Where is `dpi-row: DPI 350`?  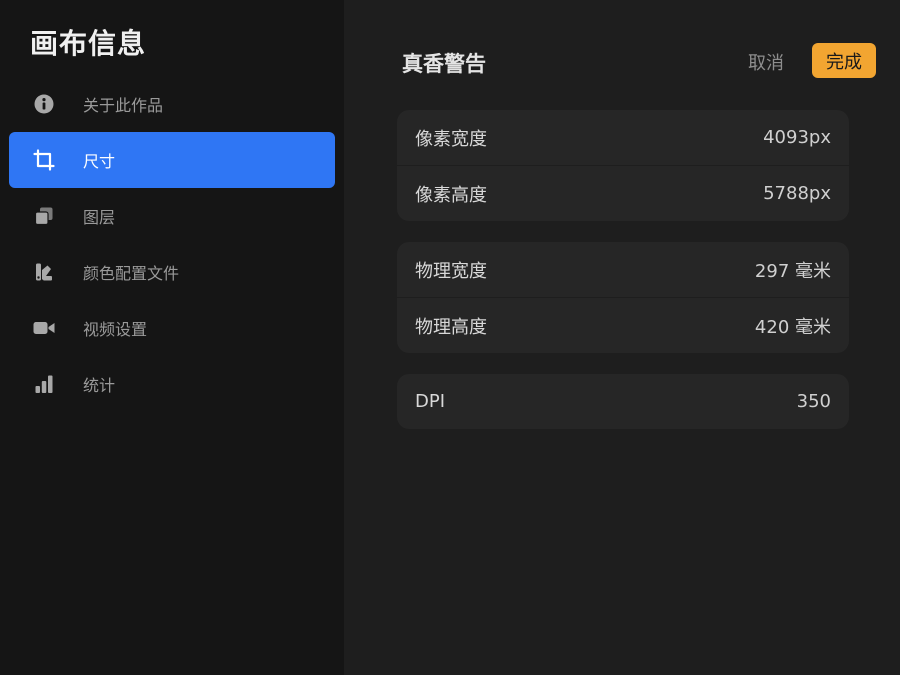
dpi-row: DPI 350 is located at coordinates (623, 401).